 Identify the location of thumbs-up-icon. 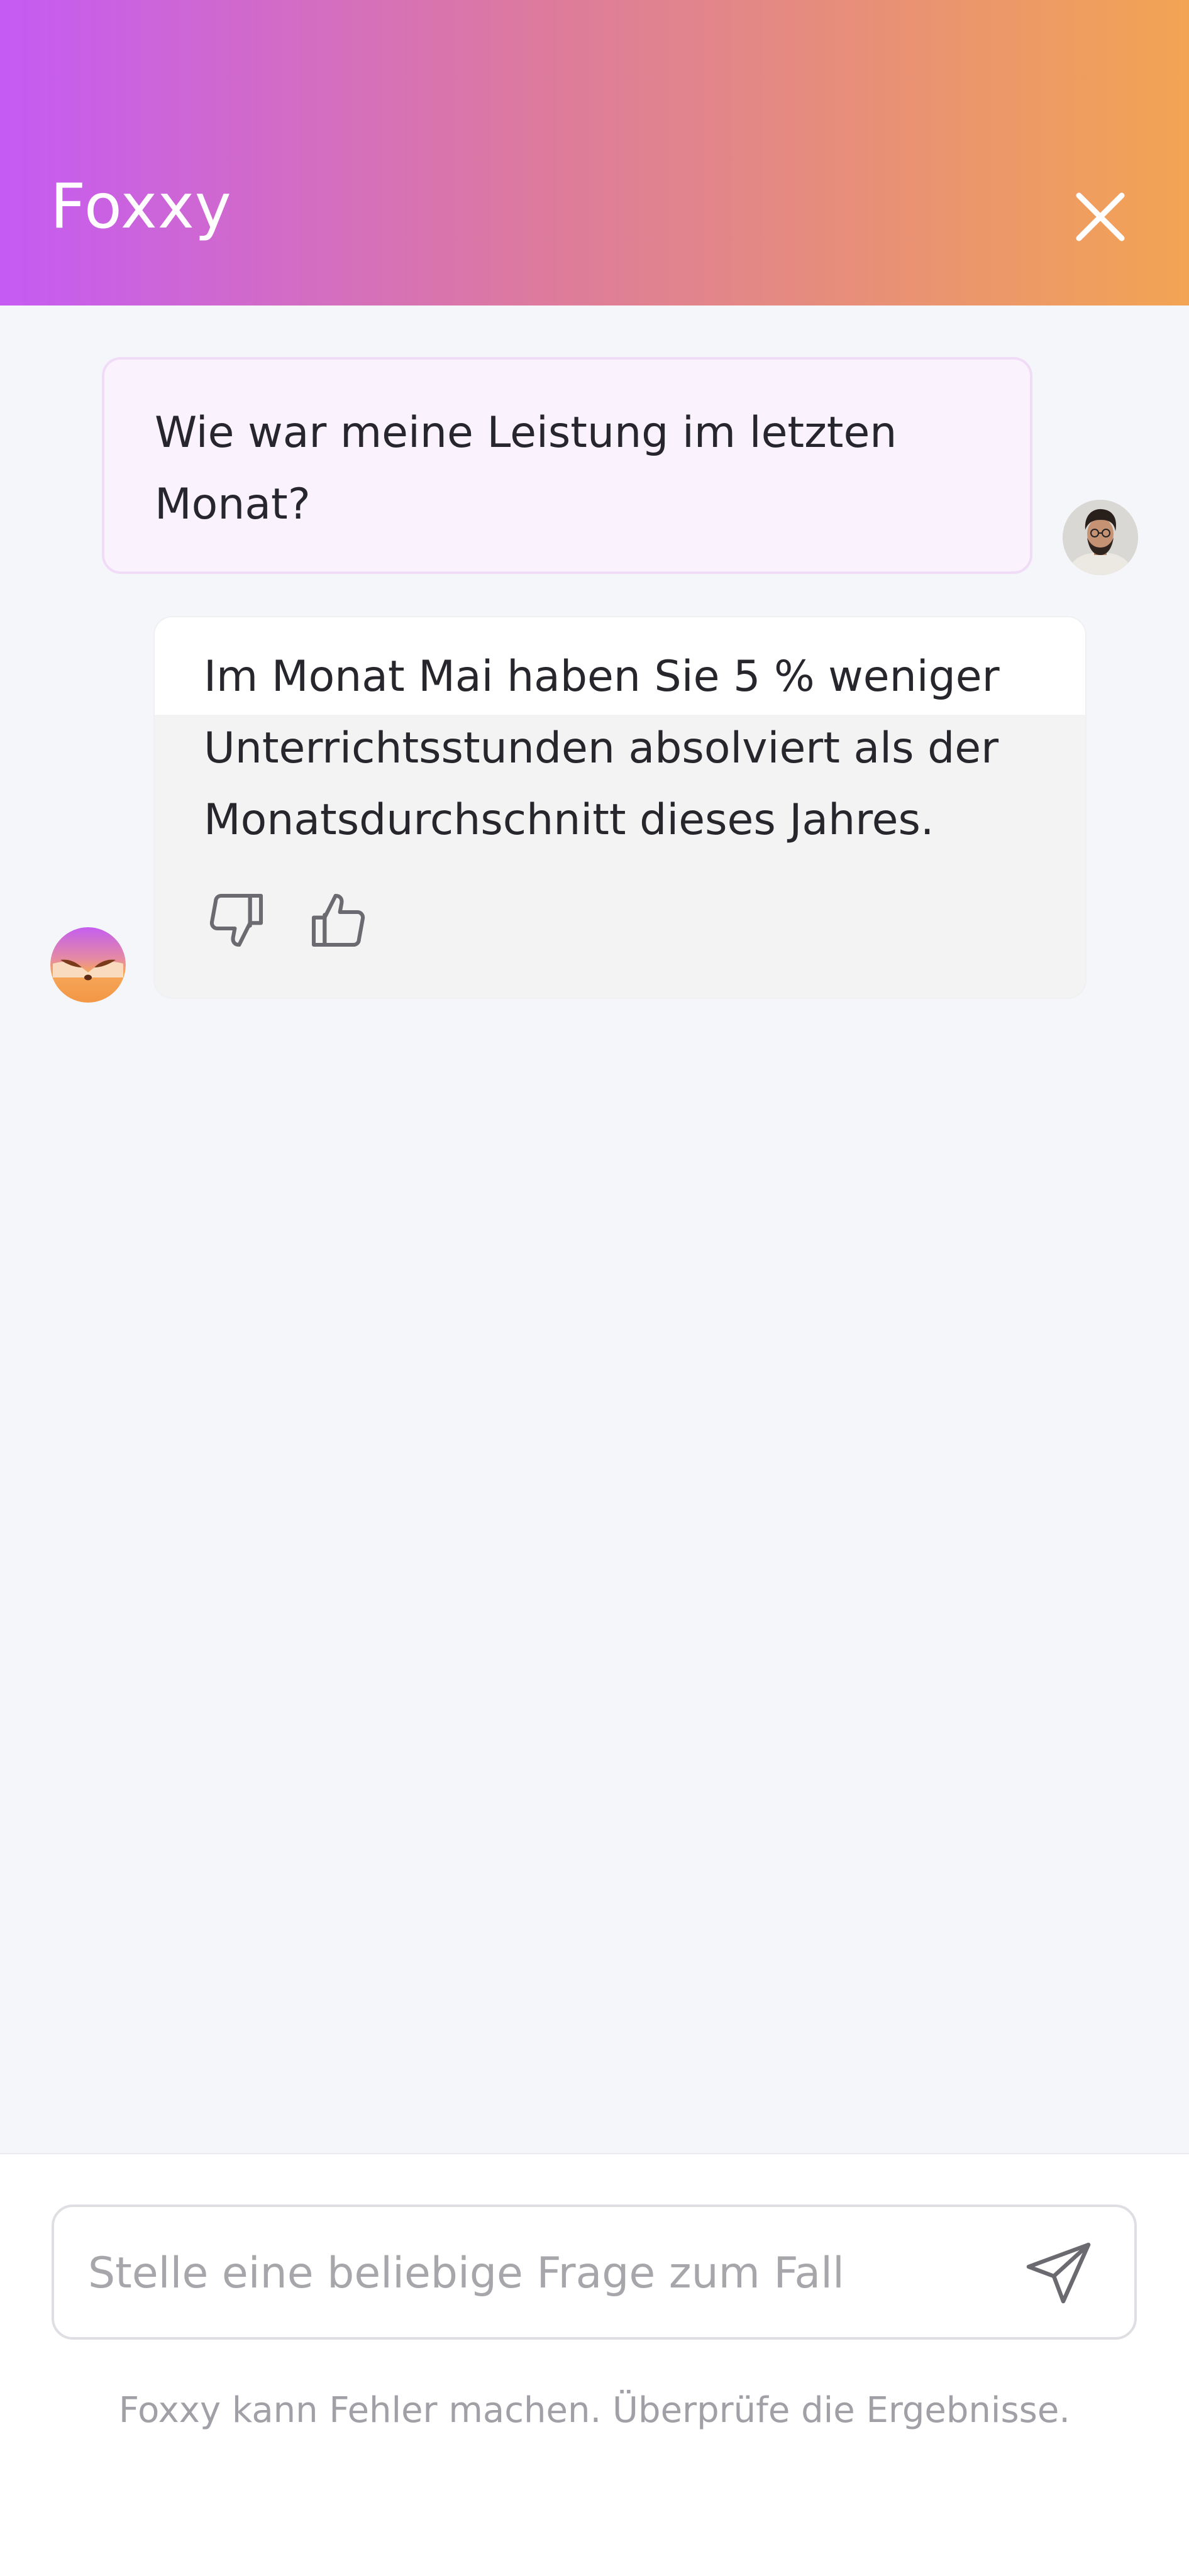
(338, 920).